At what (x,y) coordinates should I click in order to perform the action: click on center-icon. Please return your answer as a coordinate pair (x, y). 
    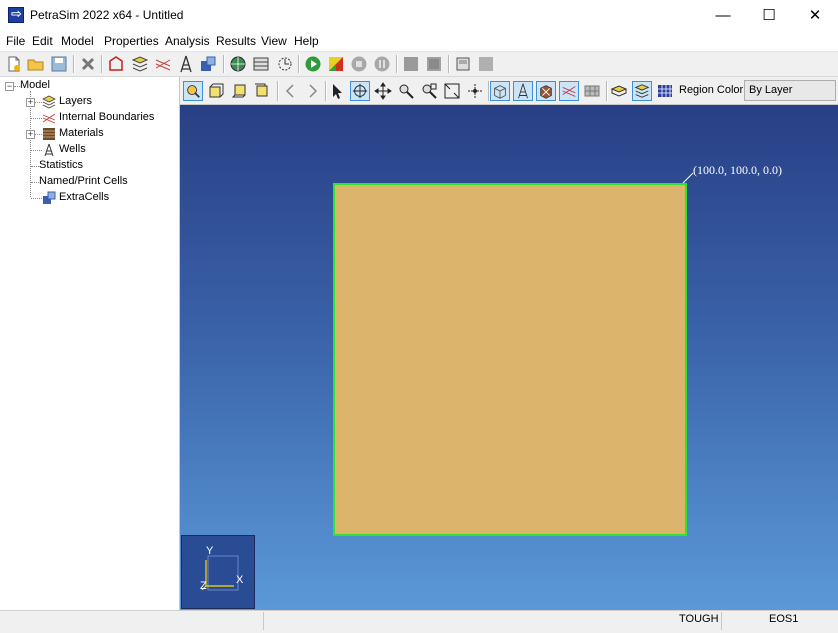
    Looking at the image, I should click on (475, 91).